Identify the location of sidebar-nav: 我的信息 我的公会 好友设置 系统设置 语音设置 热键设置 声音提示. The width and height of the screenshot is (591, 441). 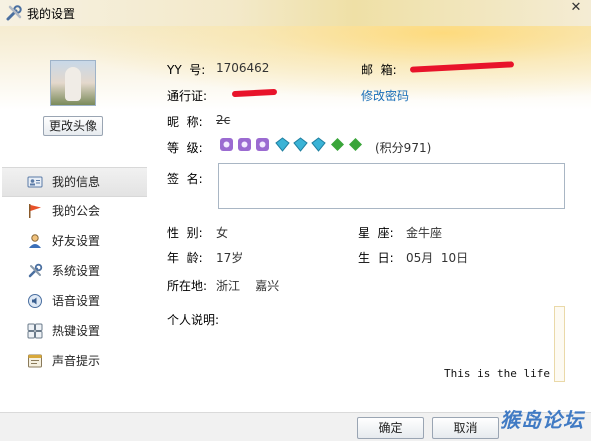
(77, 272).